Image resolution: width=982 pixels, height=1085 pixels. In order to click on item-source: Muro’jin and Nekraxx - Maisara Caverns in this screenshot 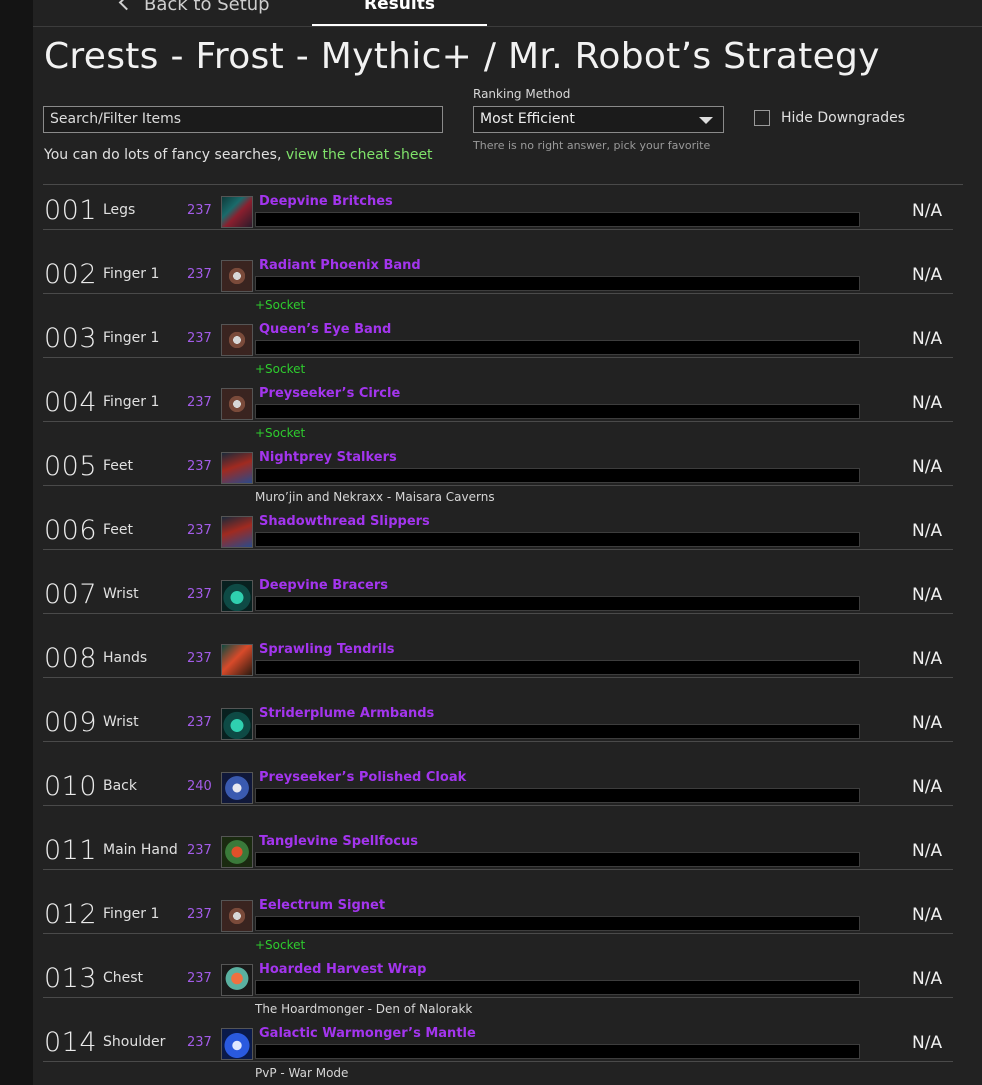, I will do `click(375, 497)`.